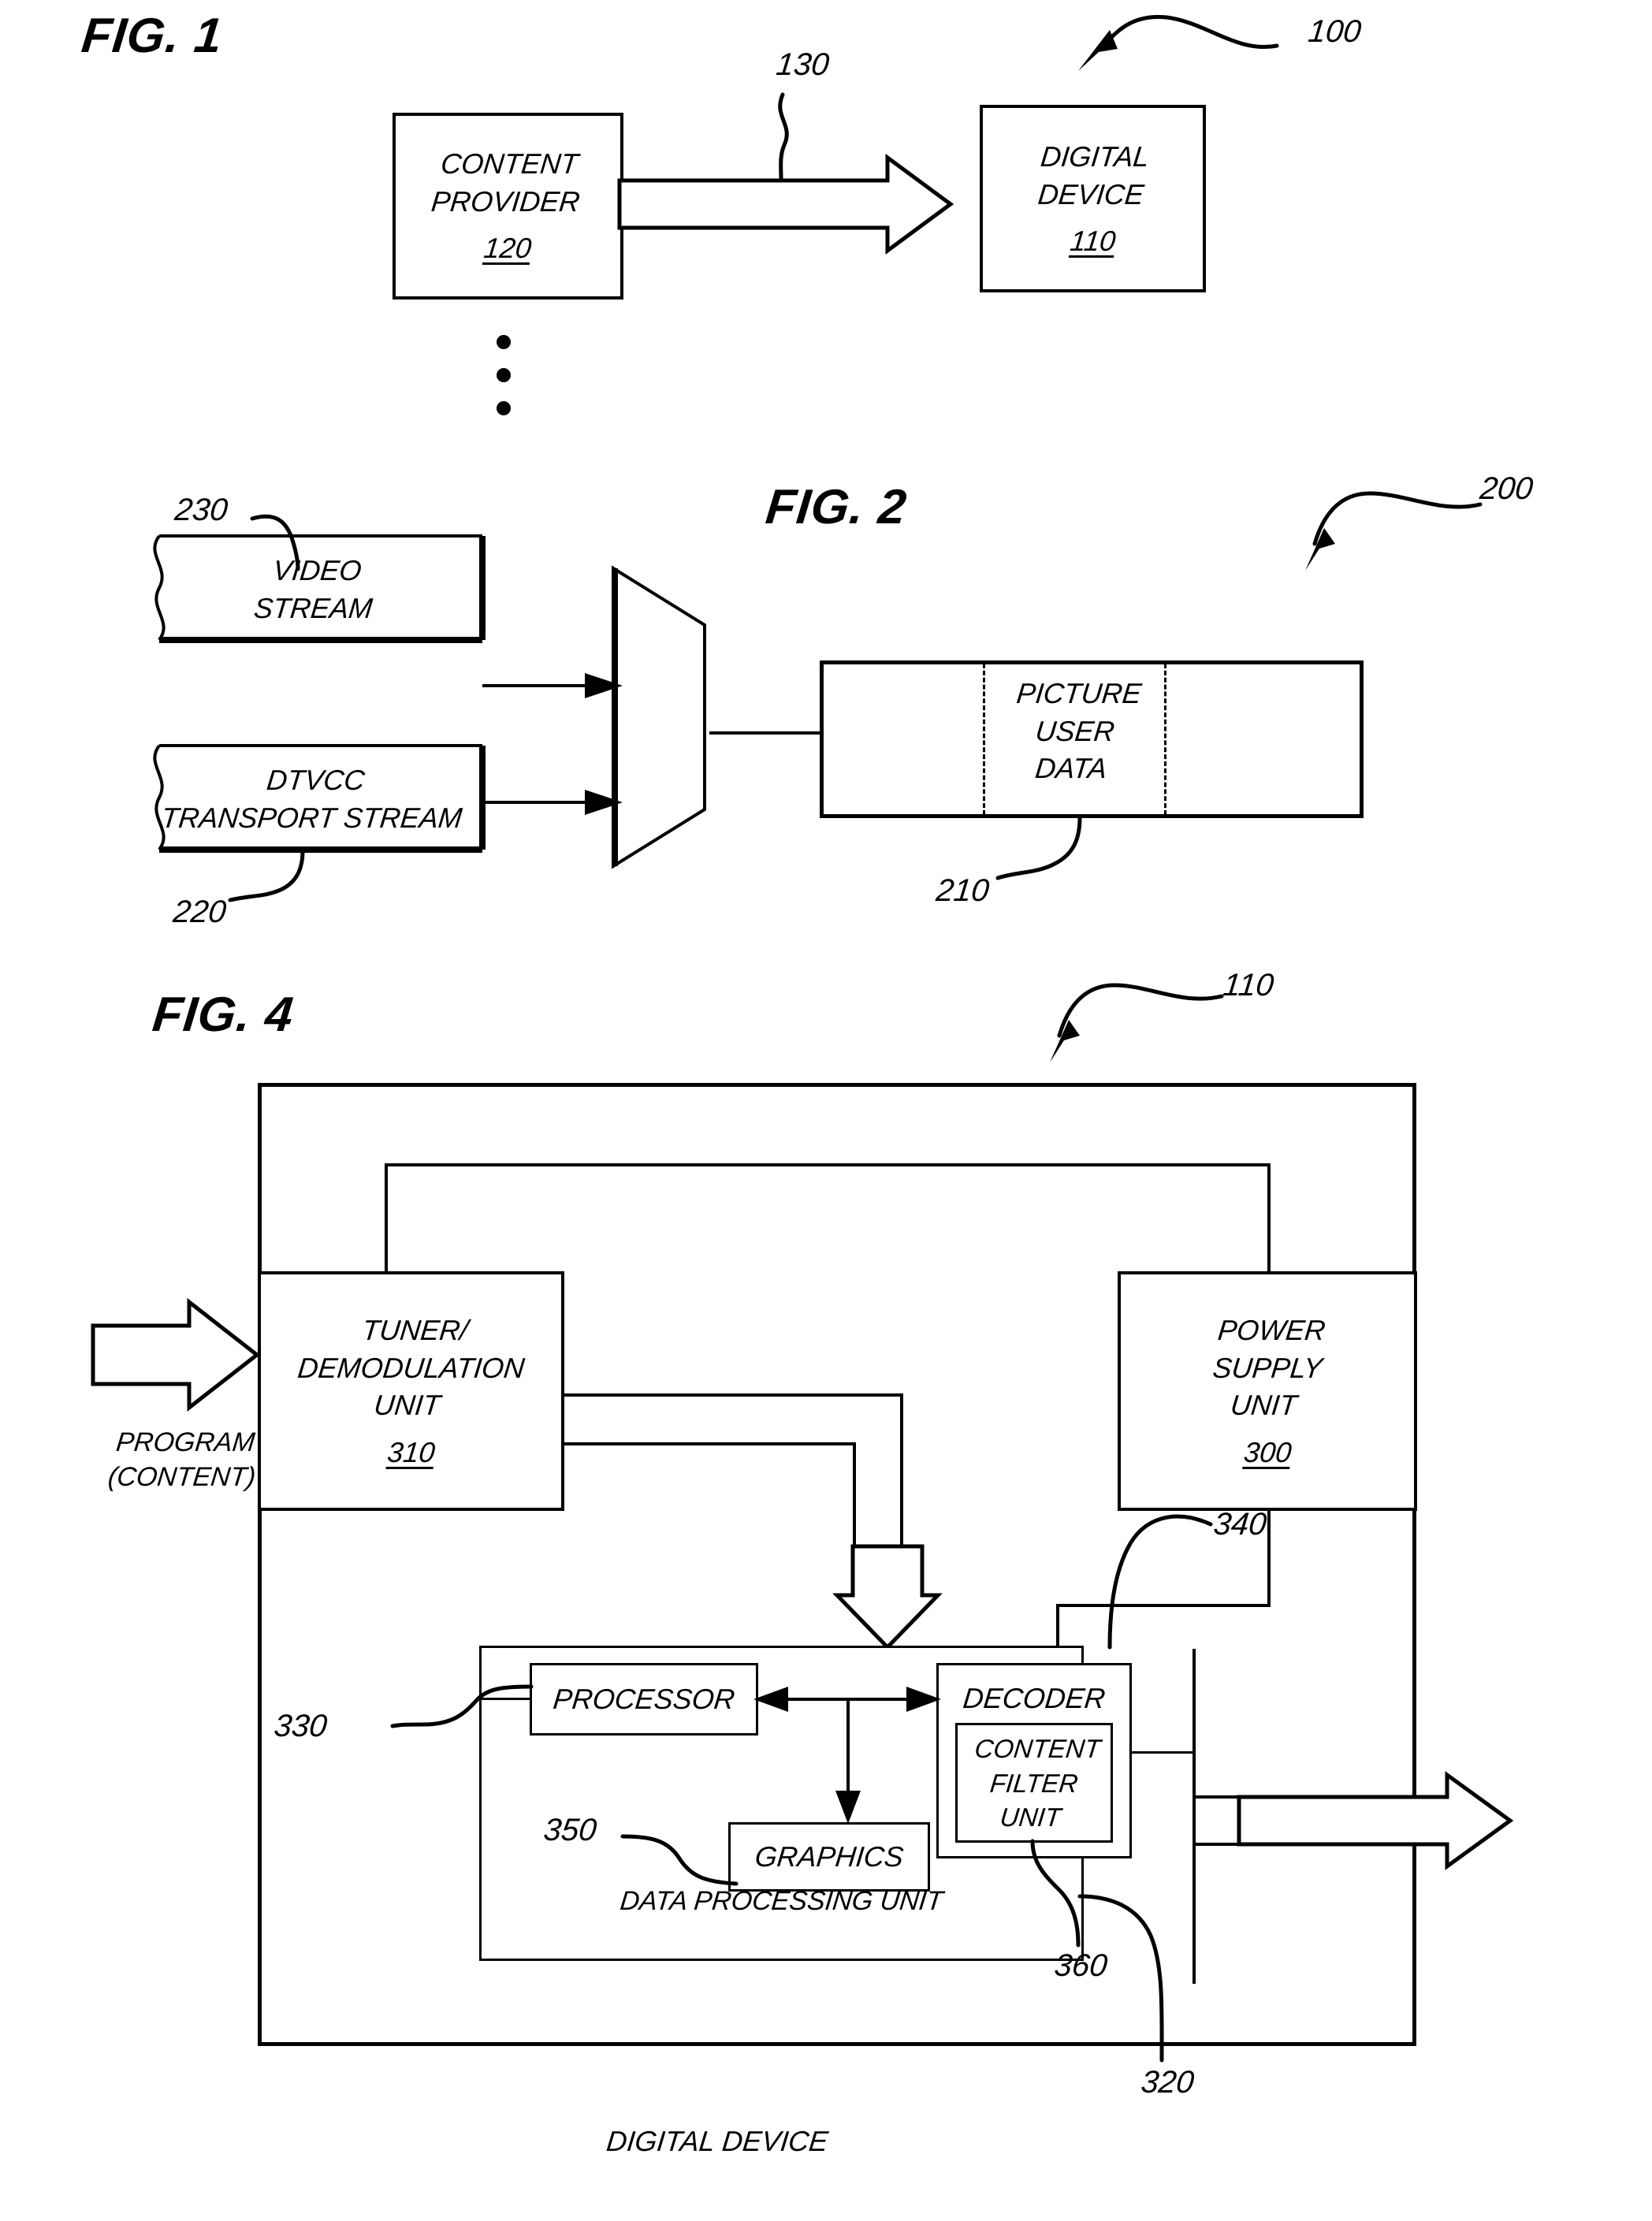 This screenshot has height=2221, width=1652. What do you see at coordinates (1194, 1817) in the screenshot?
I see `fig4-right-internal-bus` at bounding box center [1194, 1817].